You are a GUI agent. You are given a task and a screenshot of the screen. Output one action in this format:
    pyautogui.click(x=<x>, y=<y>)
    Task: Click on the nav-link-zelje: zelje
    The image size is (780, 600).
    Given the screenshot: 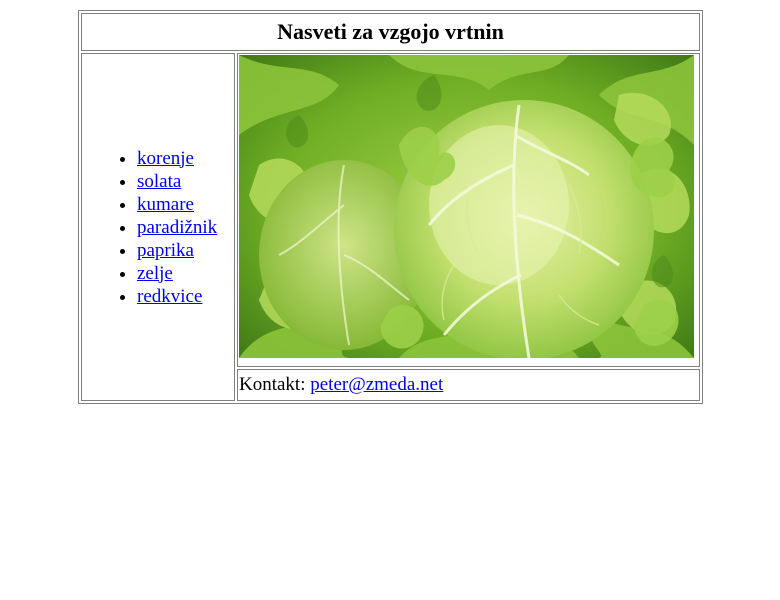 What is the action you would take?
    pyautogui.click(x=155, y=273)
    